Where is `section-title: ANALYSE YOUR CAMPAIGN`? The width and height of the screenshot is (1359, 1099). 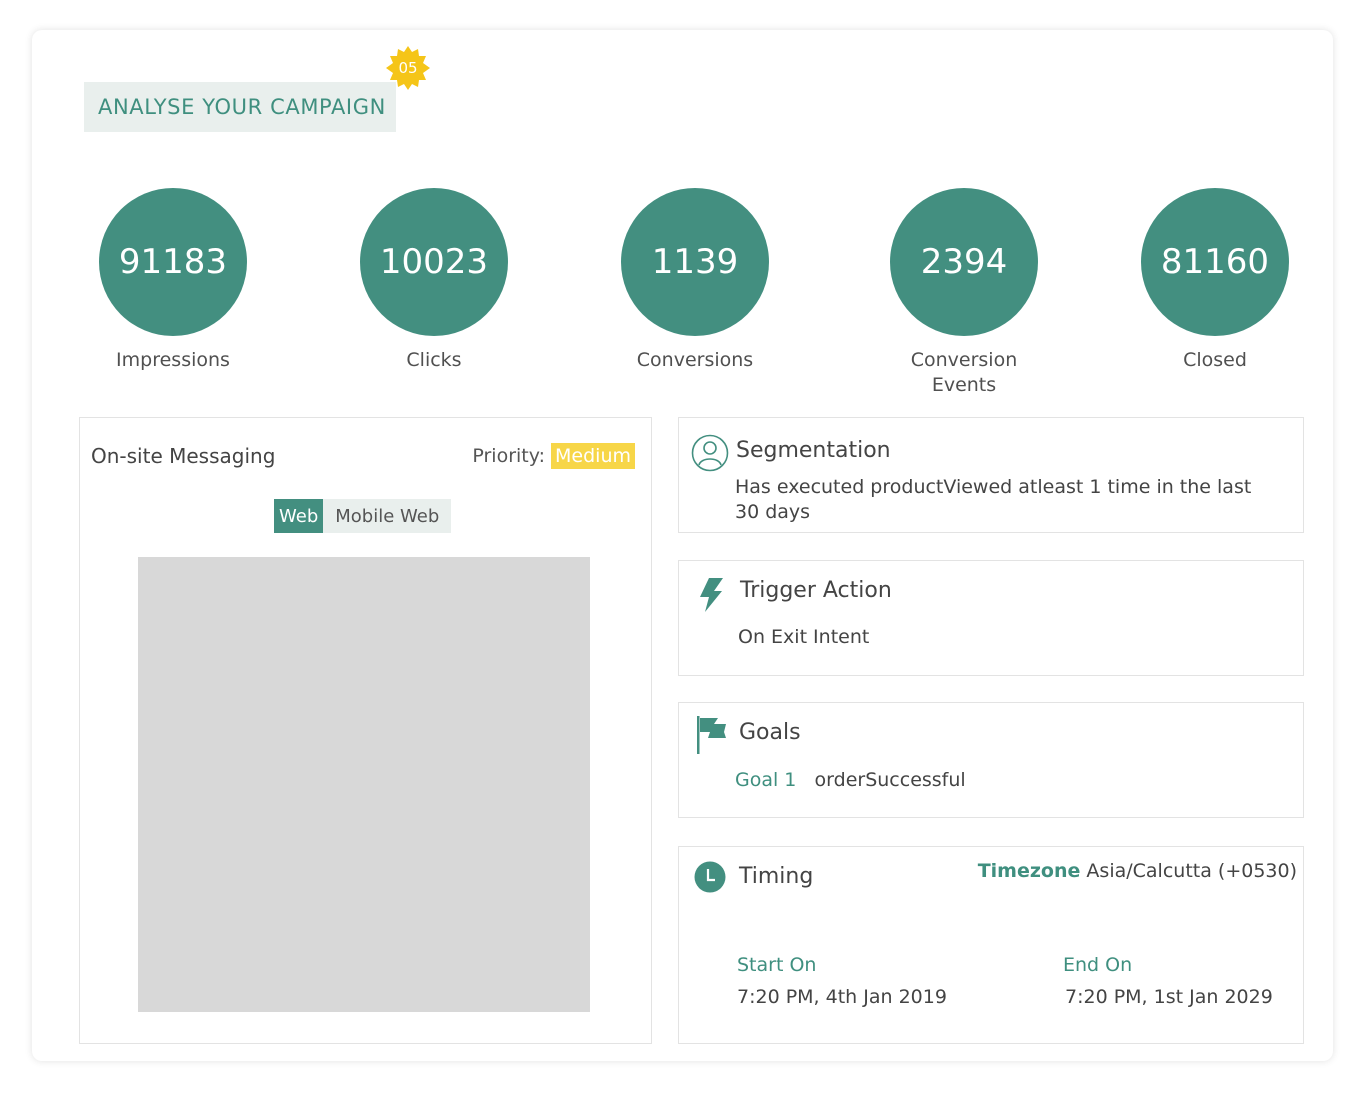
section-title: ANALYSE YOUR CAMPAIGN is located at coordinates (240, 107).